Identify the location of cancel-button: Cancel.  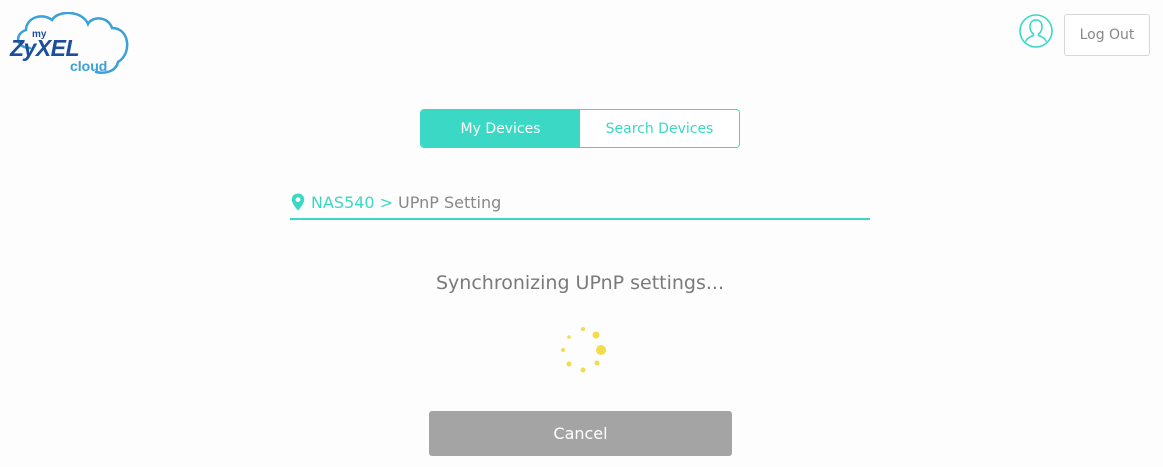
(580, 433).